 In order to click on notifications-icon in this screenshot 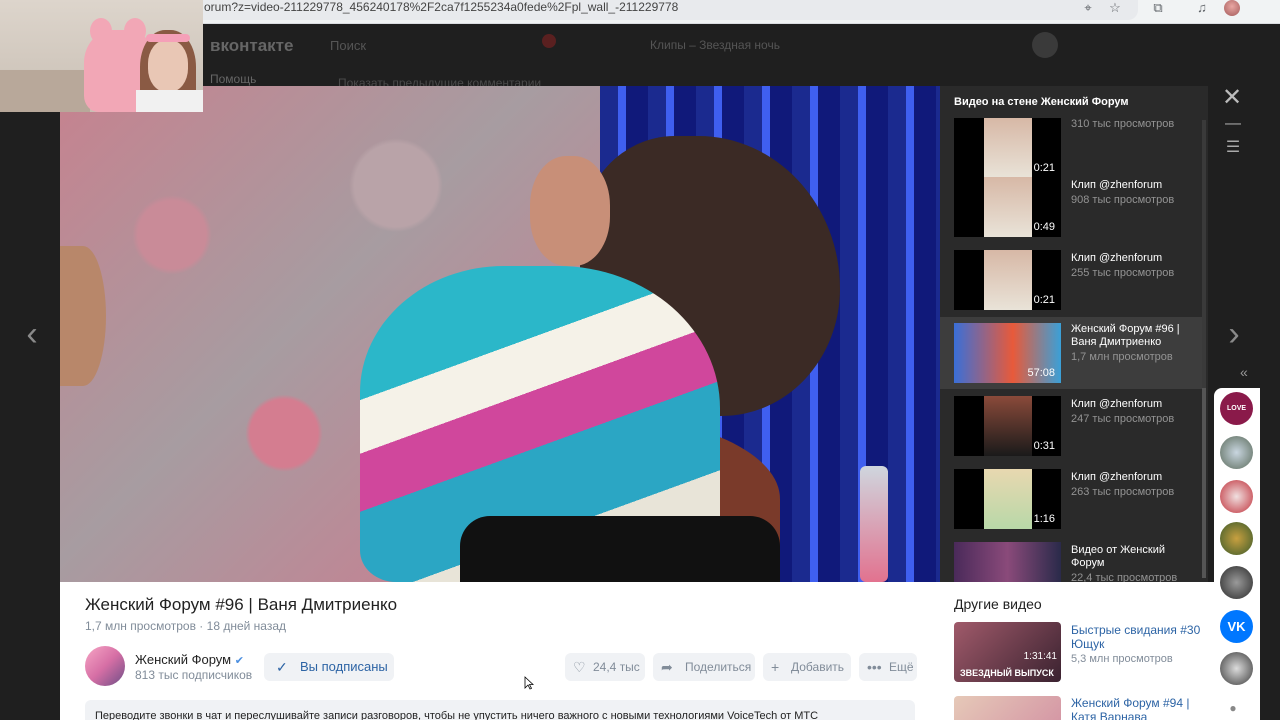, I will do `click(549, 41)`.